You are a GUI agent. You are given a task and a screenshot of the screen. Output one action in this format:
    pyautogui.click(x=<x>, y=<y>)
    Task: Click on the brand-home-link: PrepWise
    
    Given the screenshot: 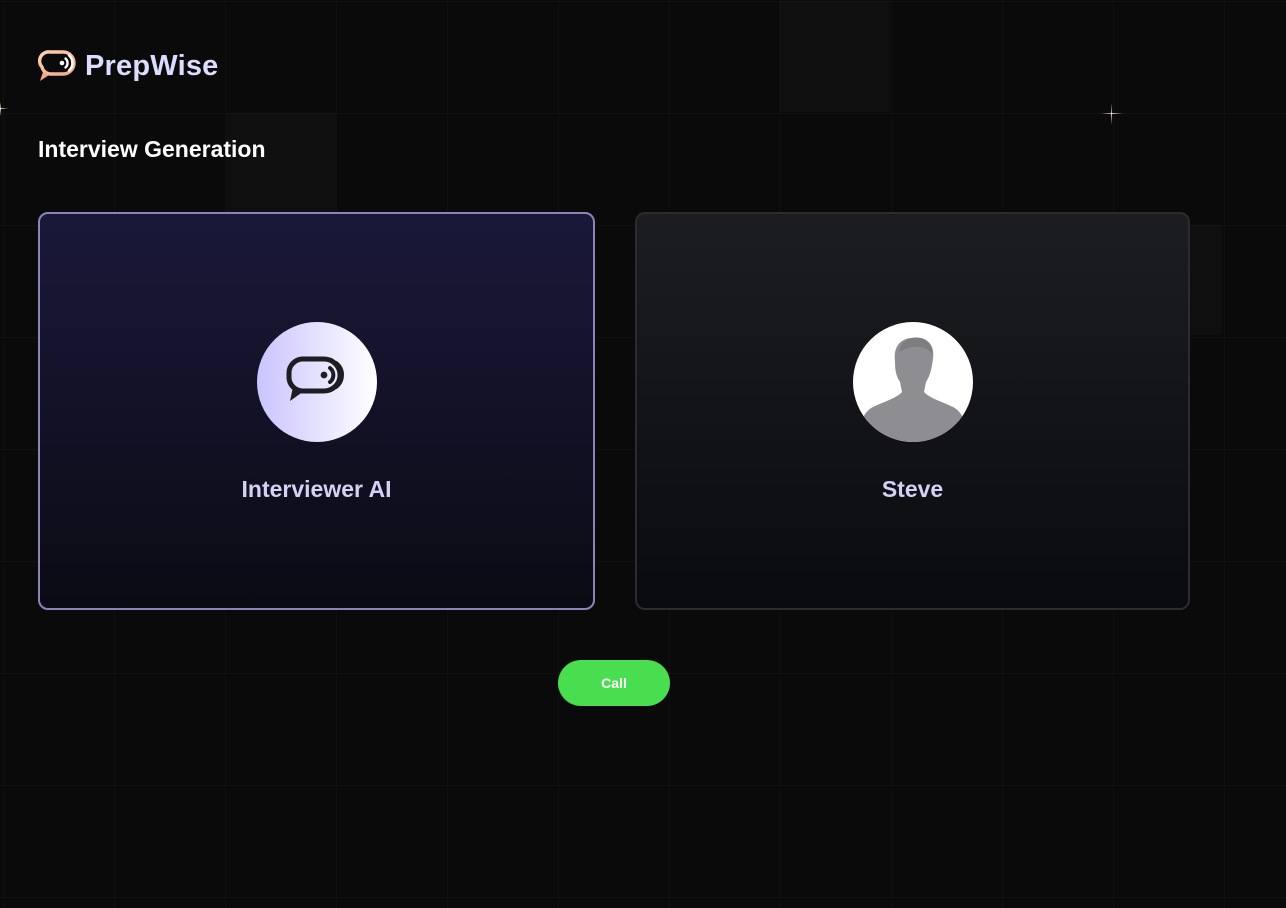 What is the action you would take?
    pyautogui.click(x=128, y=66)
    